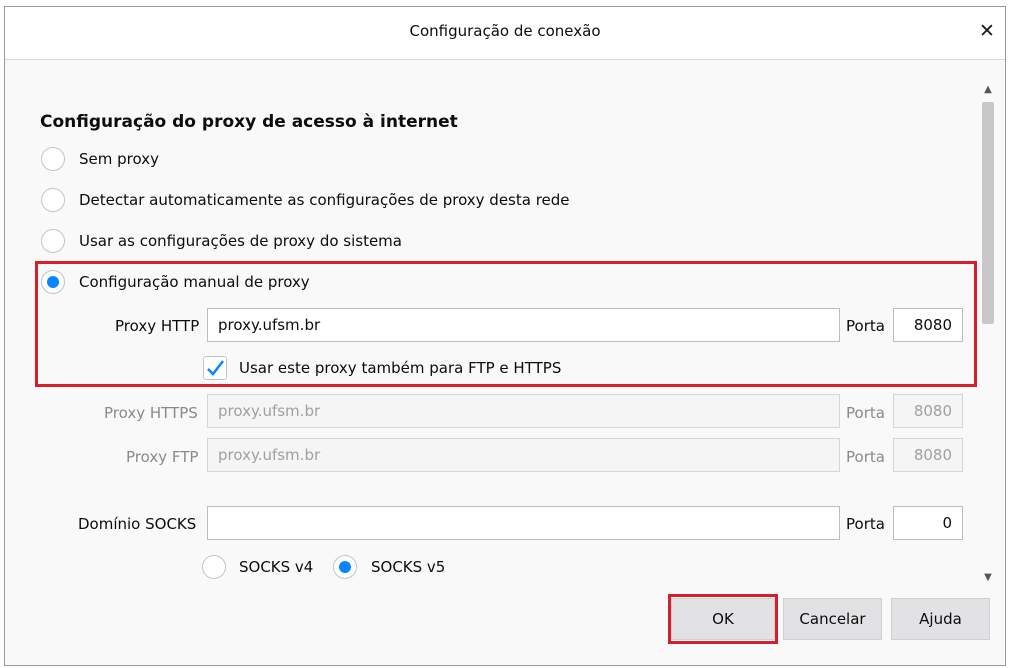  What do you see at coordinates (523, 411) in the screenshot?
I see `https-proxy-field: proxy.ufsm.br` at bounding box center [523, 411].